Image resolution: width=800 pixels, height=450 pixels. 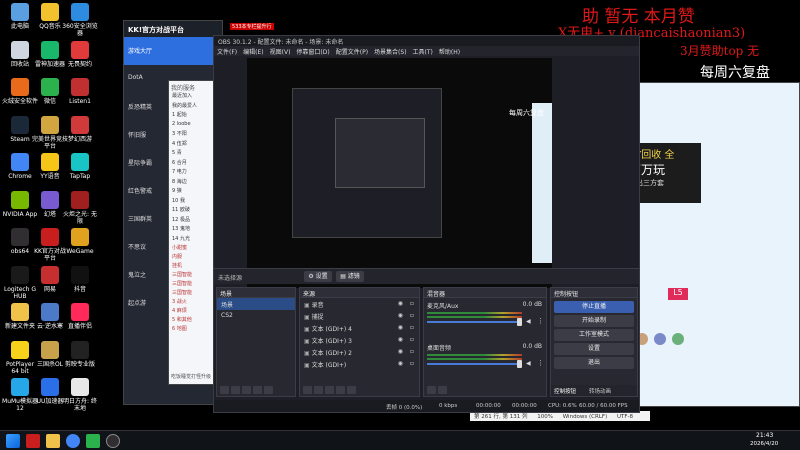 What do you see at coordinates (253, 52) in the screenshot?
I see `obs-menu-item: 编辑(E)` at bounding box center [253, 52].